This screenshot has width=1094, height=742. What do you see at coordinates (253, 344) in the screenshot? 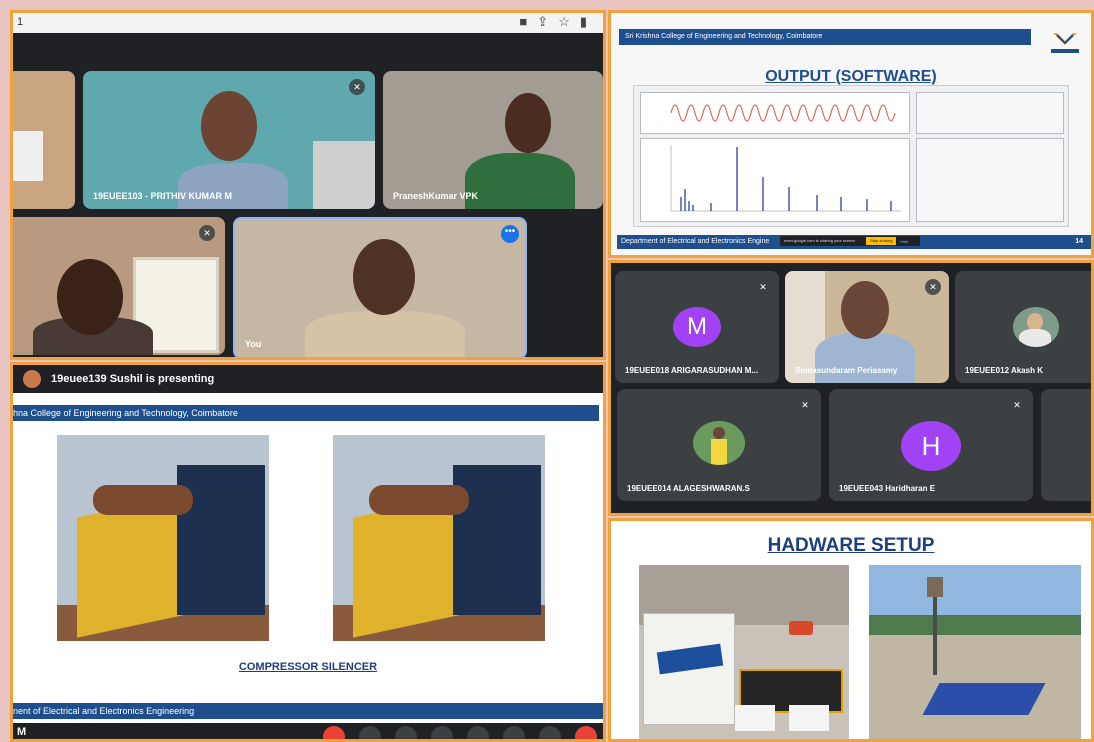
I see `participant-name: You` at bounding box center [253, 344].